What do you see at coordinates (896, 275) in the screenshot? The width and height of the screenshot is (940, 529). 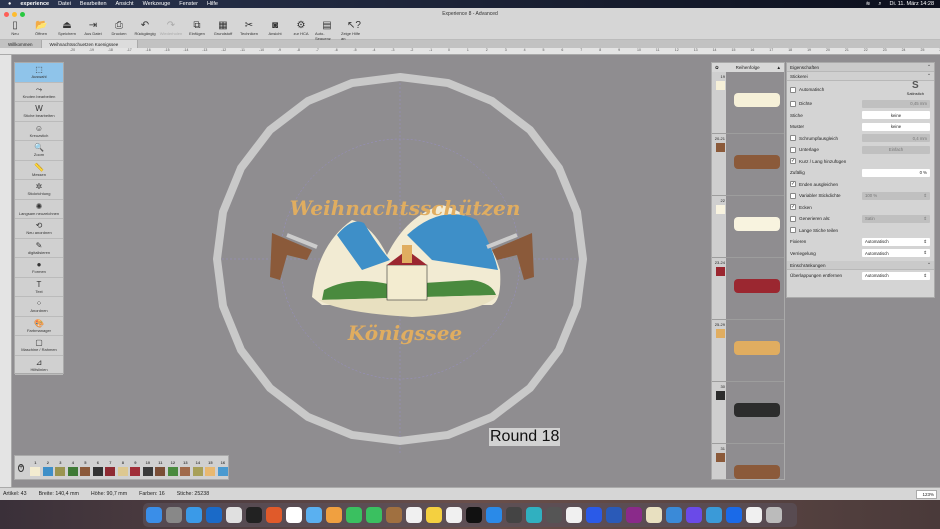 I see `overlap-select: Automatisch ⇕` at bounding box center [896, 275].